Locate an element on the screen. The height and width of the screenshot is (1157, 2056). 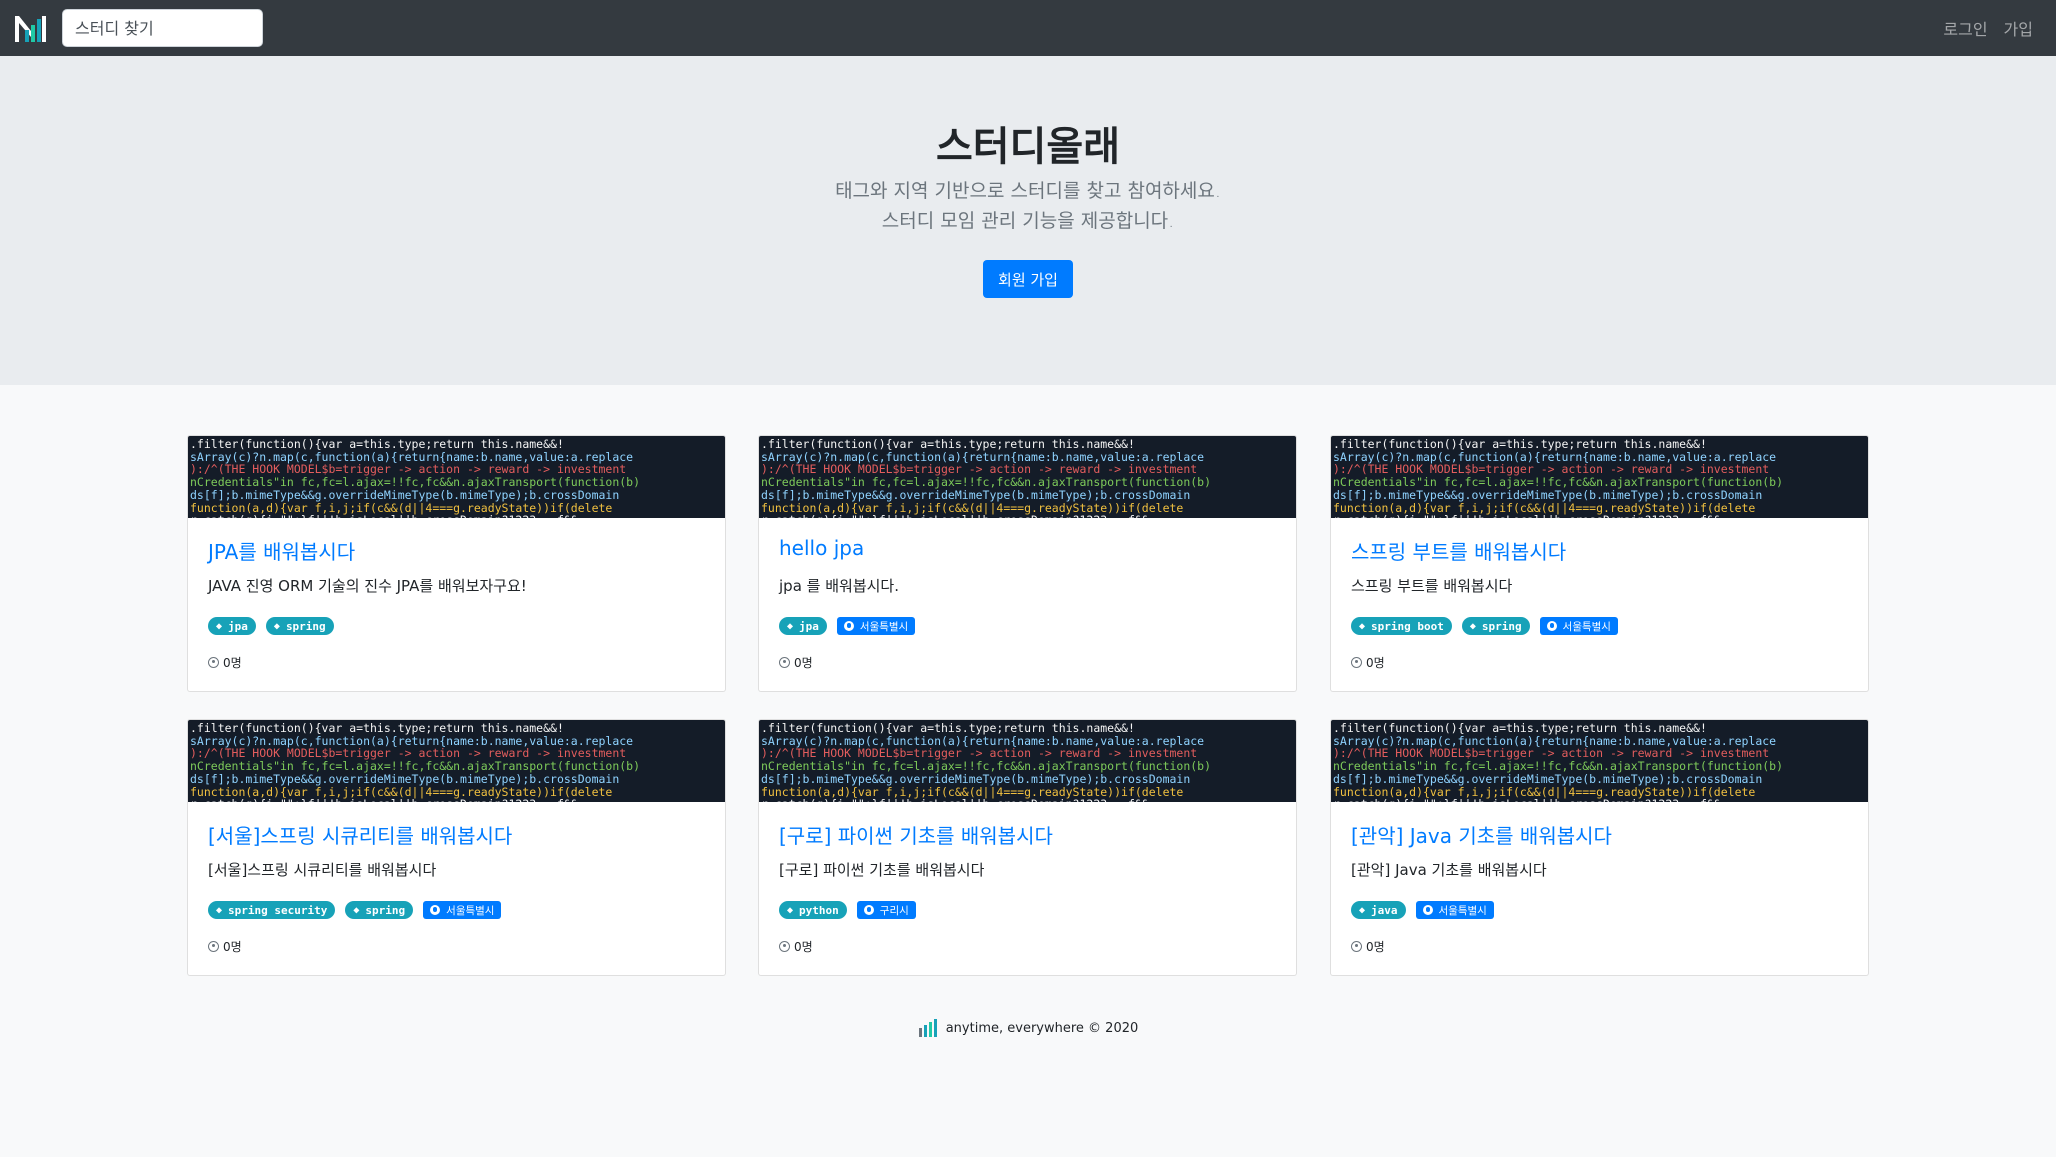
footer: anytime, everywhere © 2020 is located at coordinates (1028, 1028).